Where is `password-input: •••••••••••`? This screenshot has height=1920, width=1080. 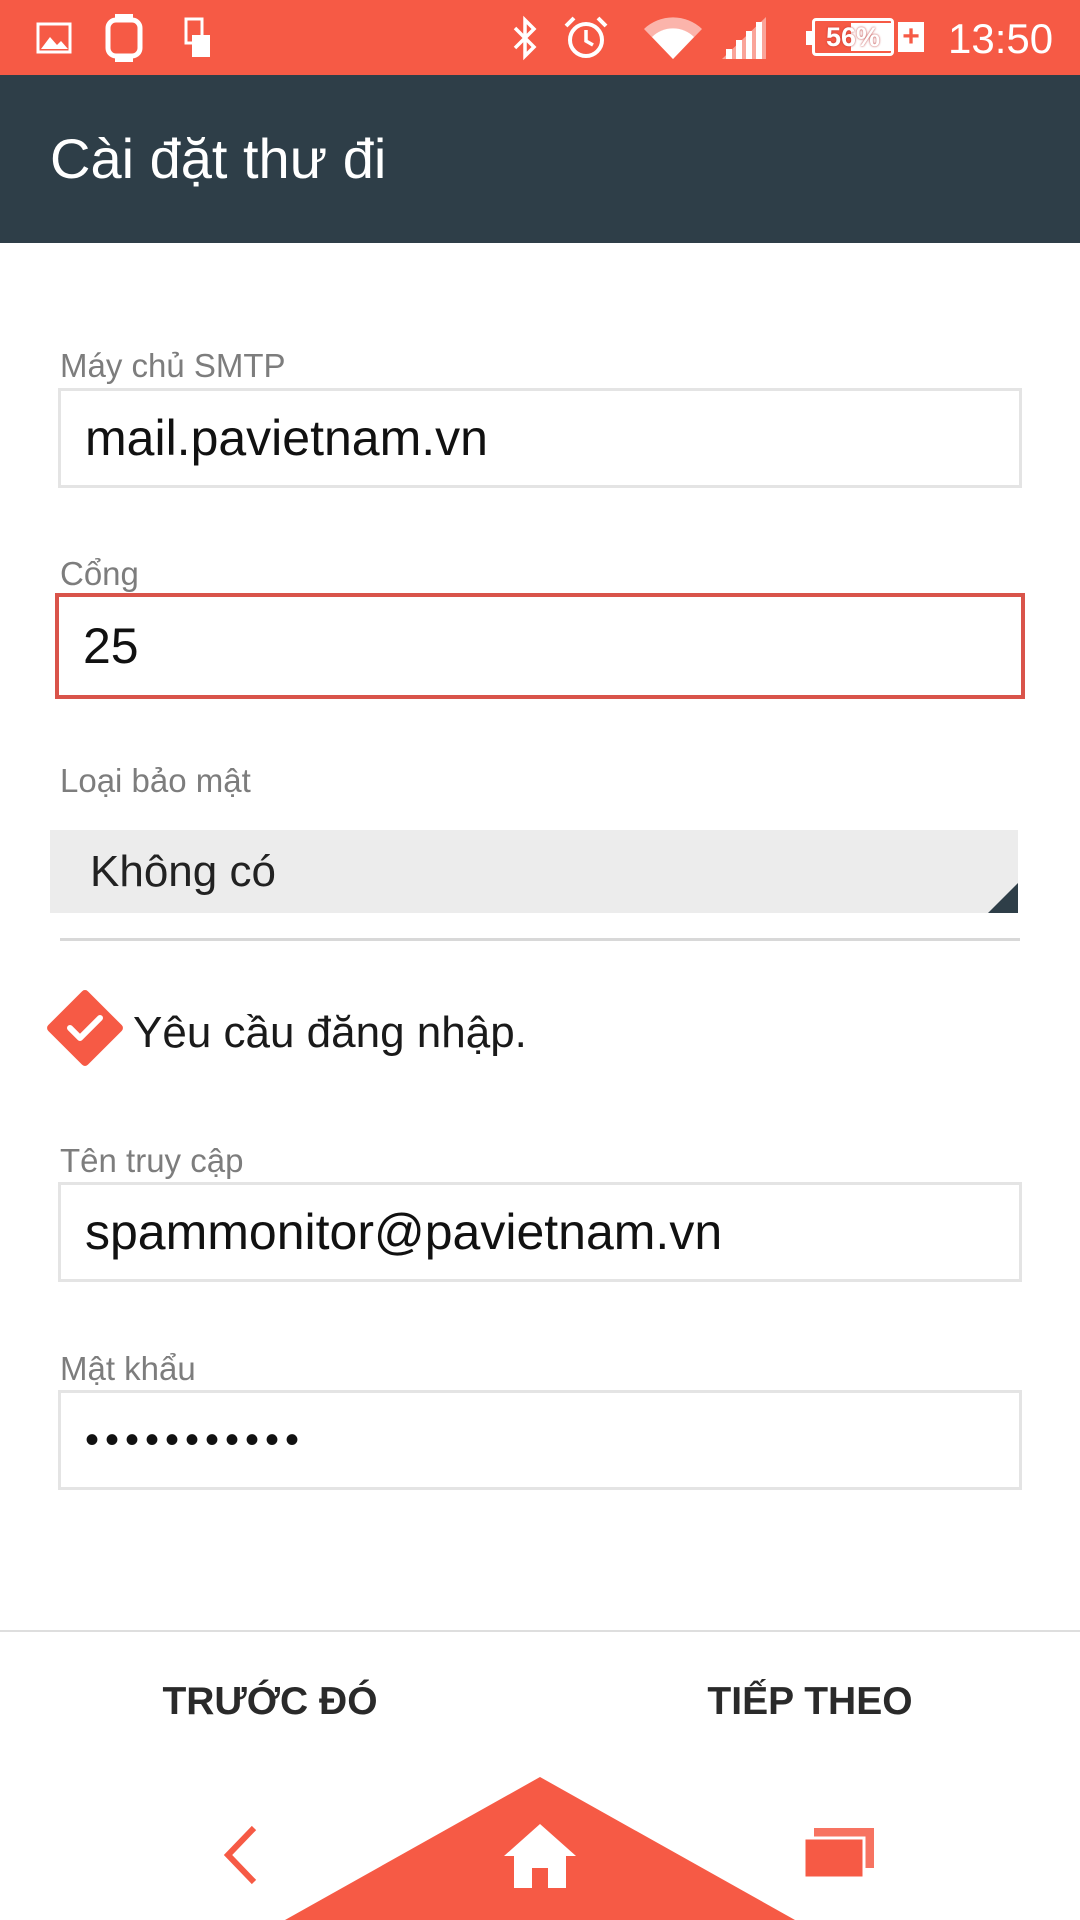
password-input: ••••••••••• is located at coordinates (540, 1440).